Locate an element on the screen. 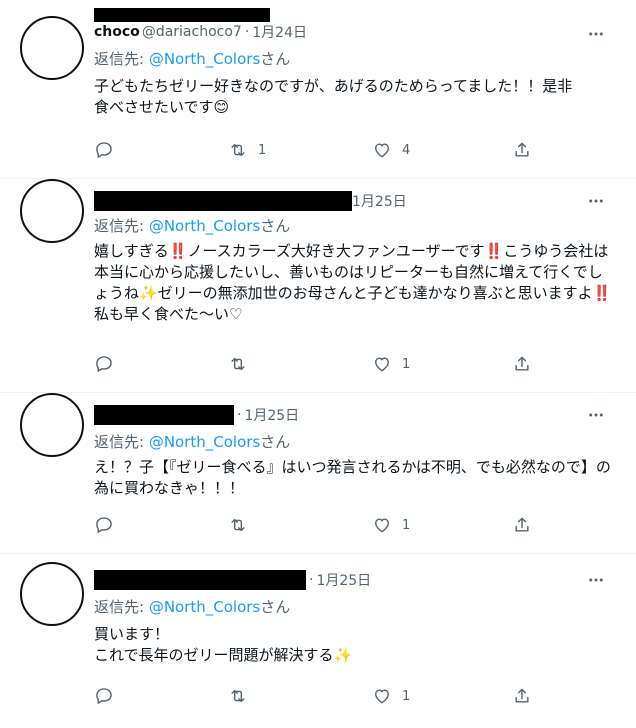 This screenshot has width=636, height=728. tweet-header: choco @dariachoco7 · 1月24日 is located at coordinates (200, 25).